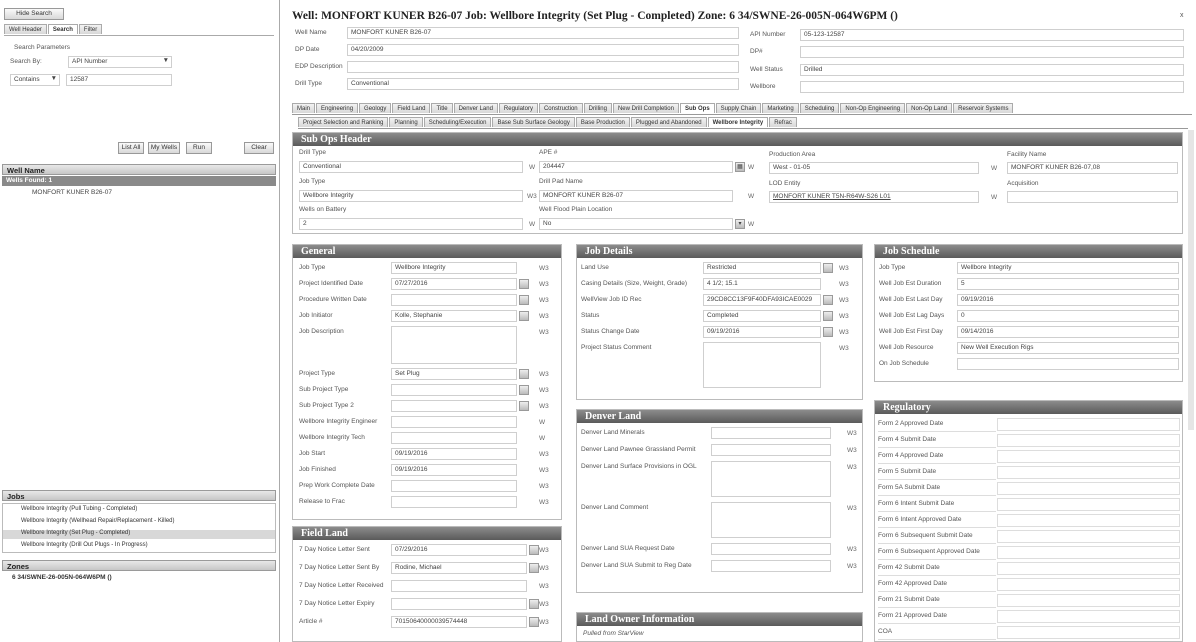 This screenshot has height=642, width=1196. I want to click on tab-refrac: Refrac, so click(783, 122).